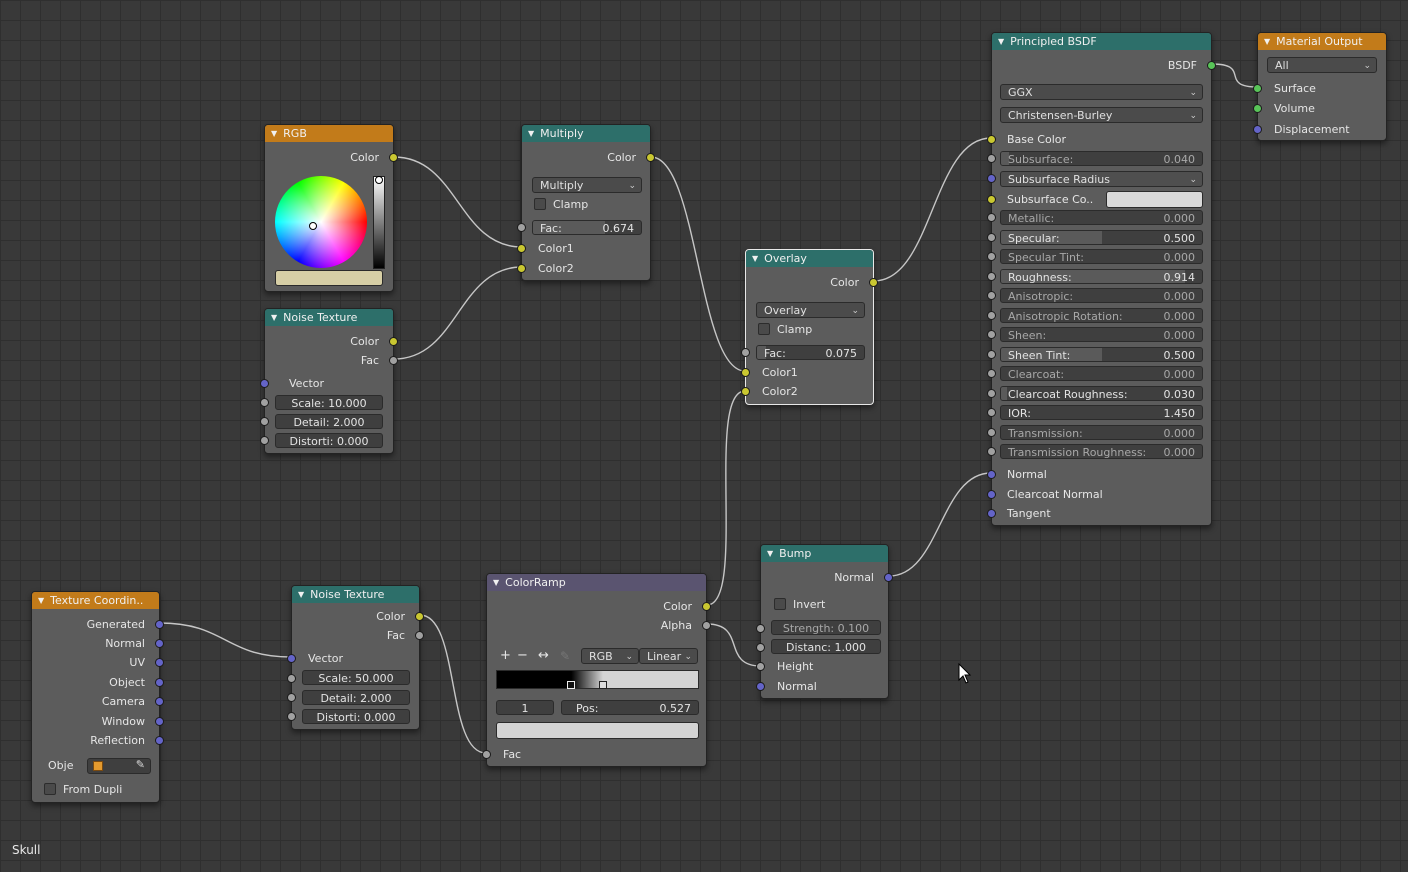  I want to click on rgb-color-socket, so click(393, 157).